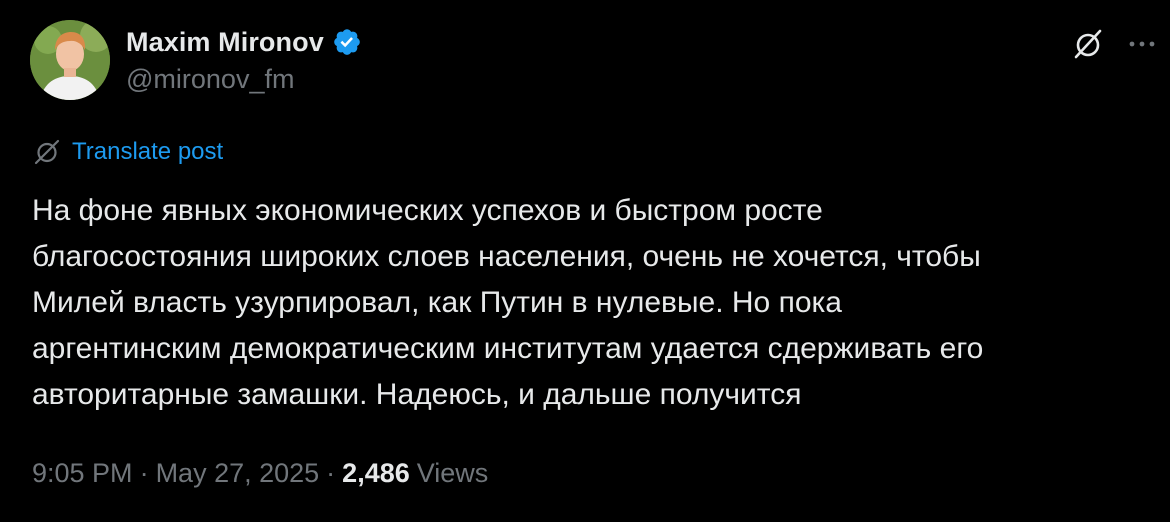 The image size is (1170, 522). I want to click on views-label: Views, so click(453, 473).